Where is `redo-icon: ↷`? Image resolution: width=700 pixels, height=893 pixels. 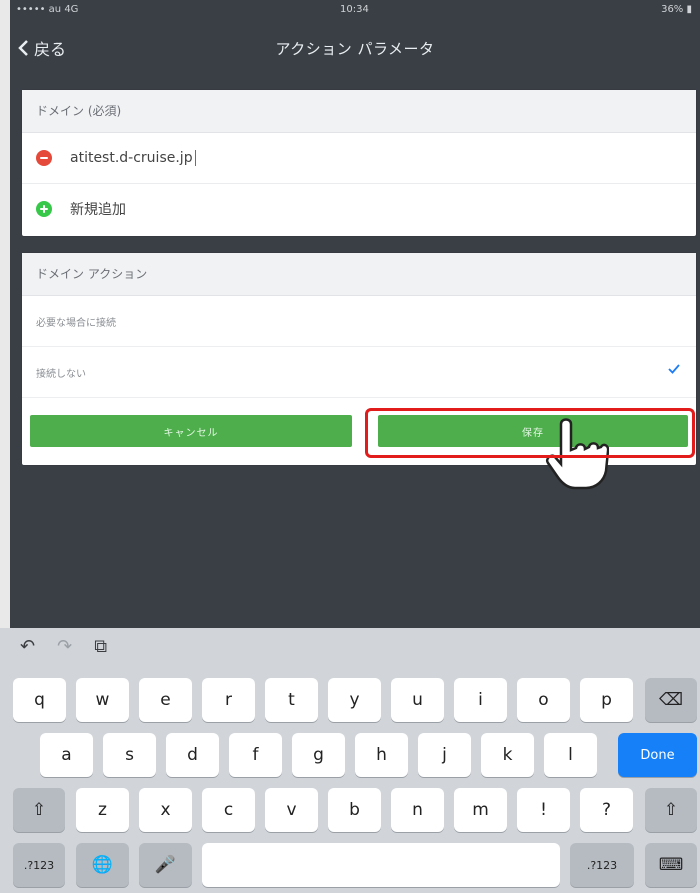
redo-icon: ↷ is located at coordinates (64, 646).